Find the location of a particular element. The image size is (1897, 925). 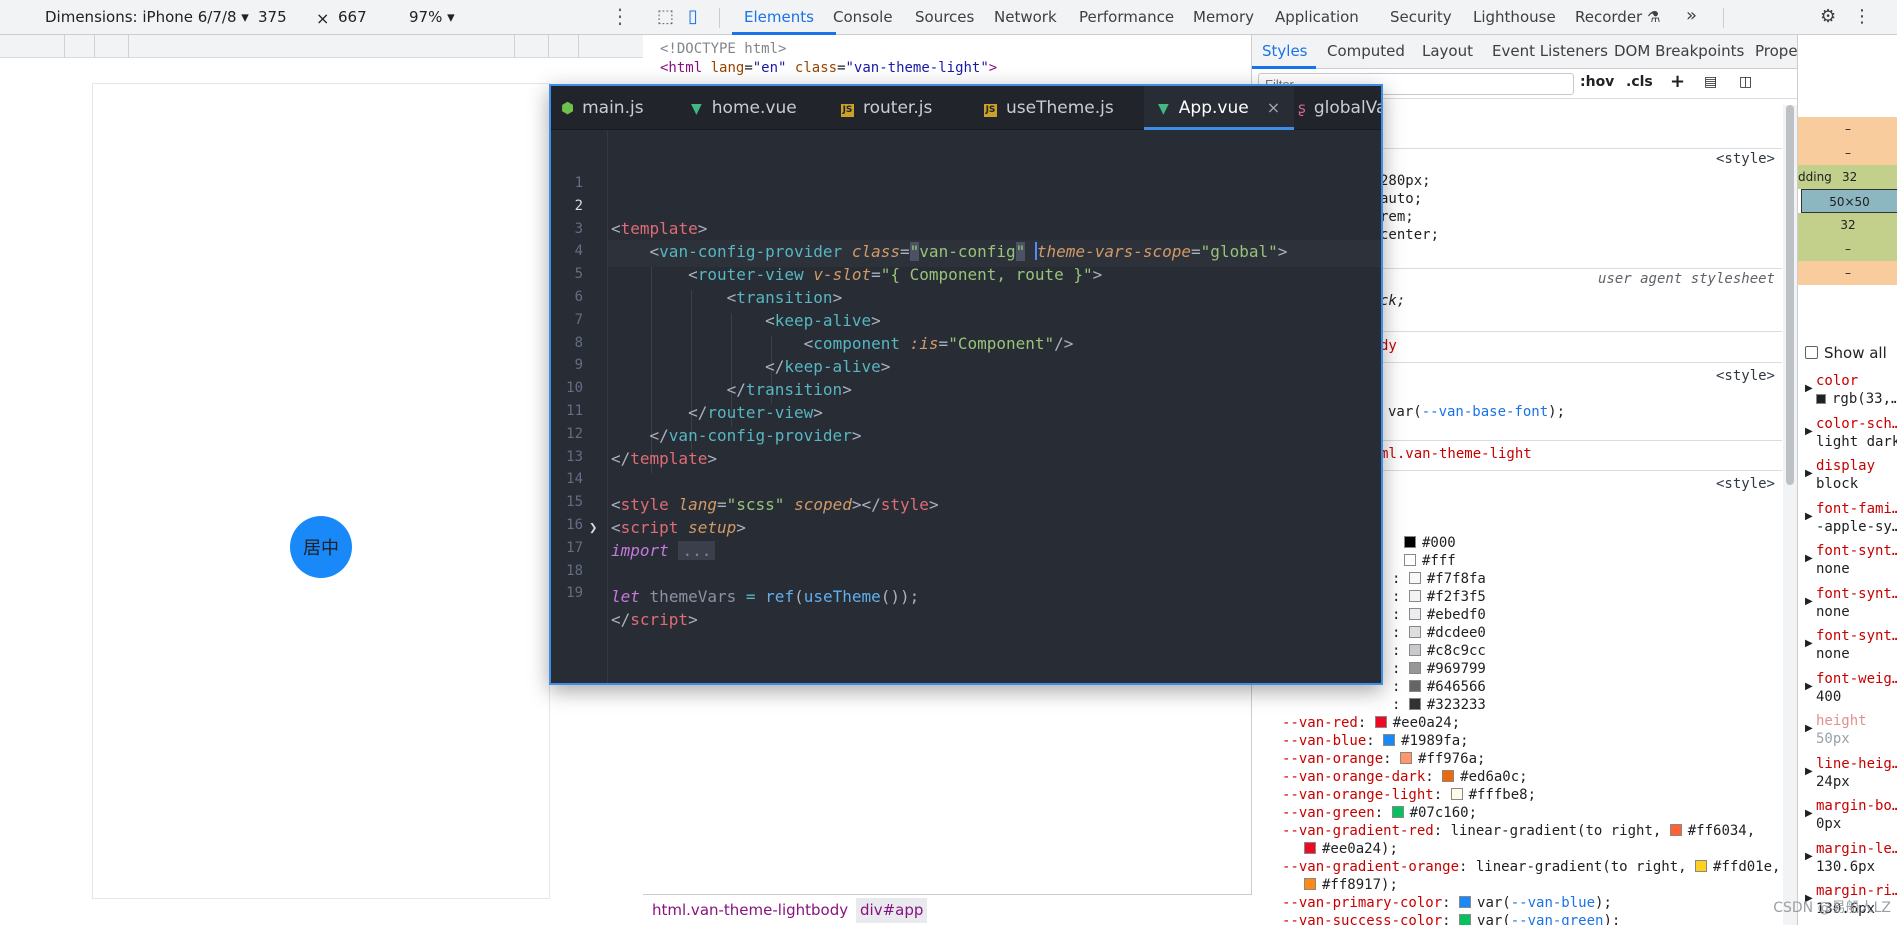

code-line-14: <script setup> is located at coordinates (678, 527).